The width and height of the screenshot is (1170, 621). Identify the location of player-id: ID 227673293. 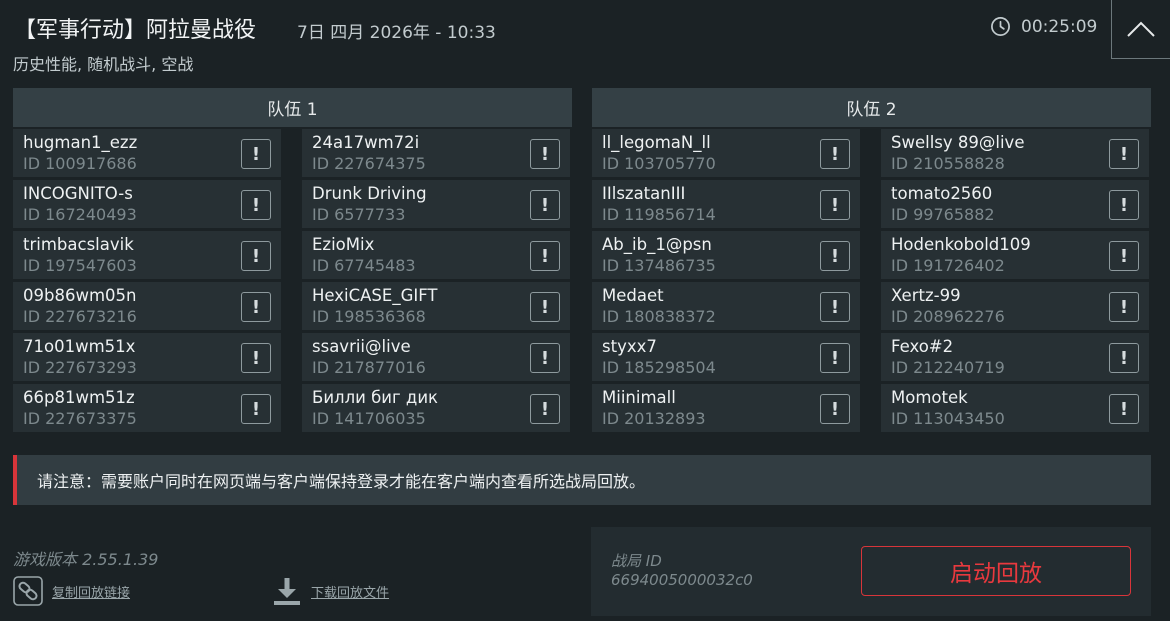
(80, 367).